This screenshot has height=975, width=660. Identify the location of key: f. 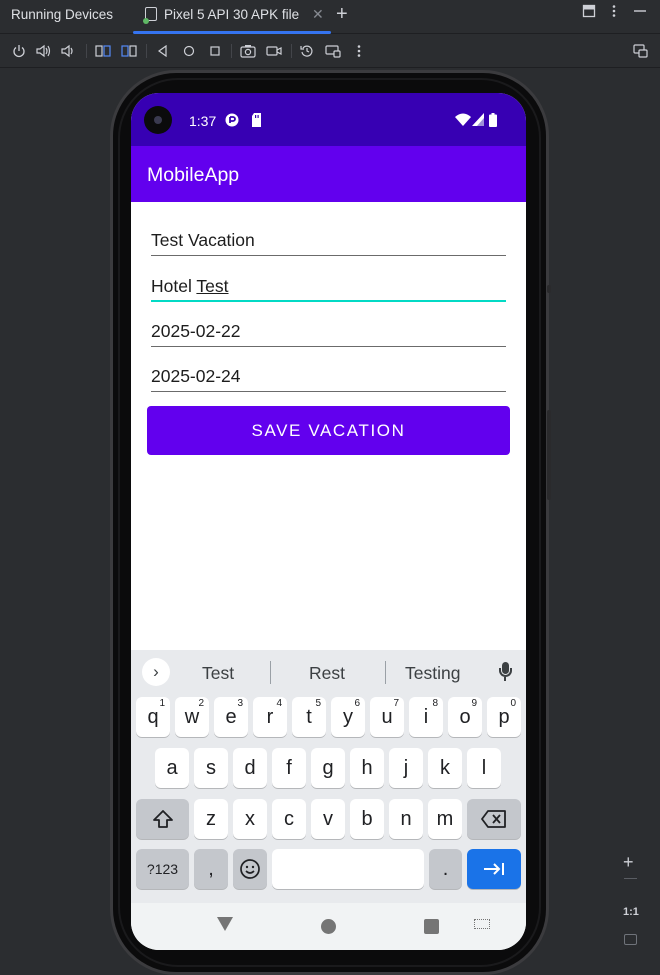
(289, 768).